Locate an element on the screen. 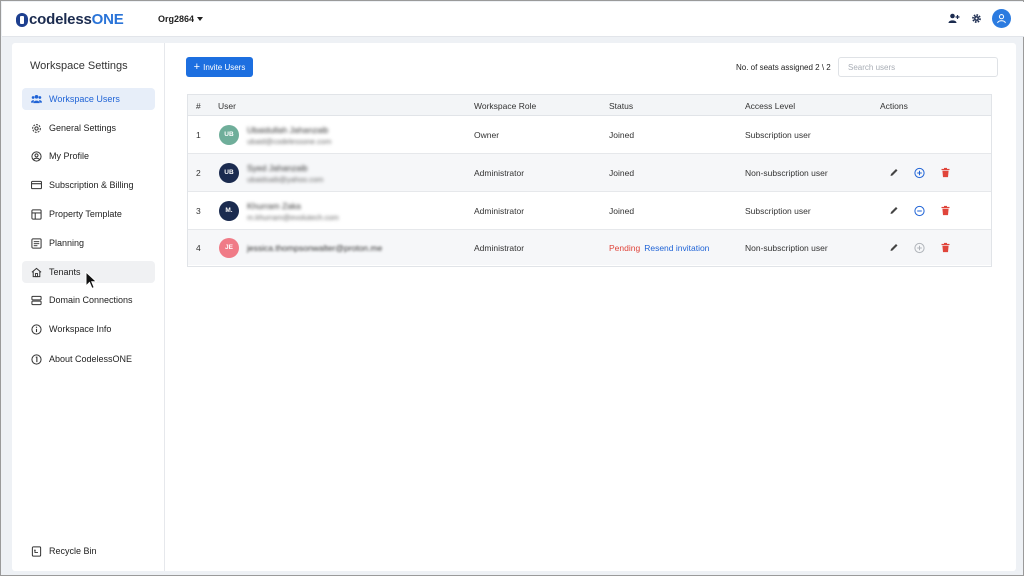  sidebar-item-label: My Profile is located at coordinates (69, 156).